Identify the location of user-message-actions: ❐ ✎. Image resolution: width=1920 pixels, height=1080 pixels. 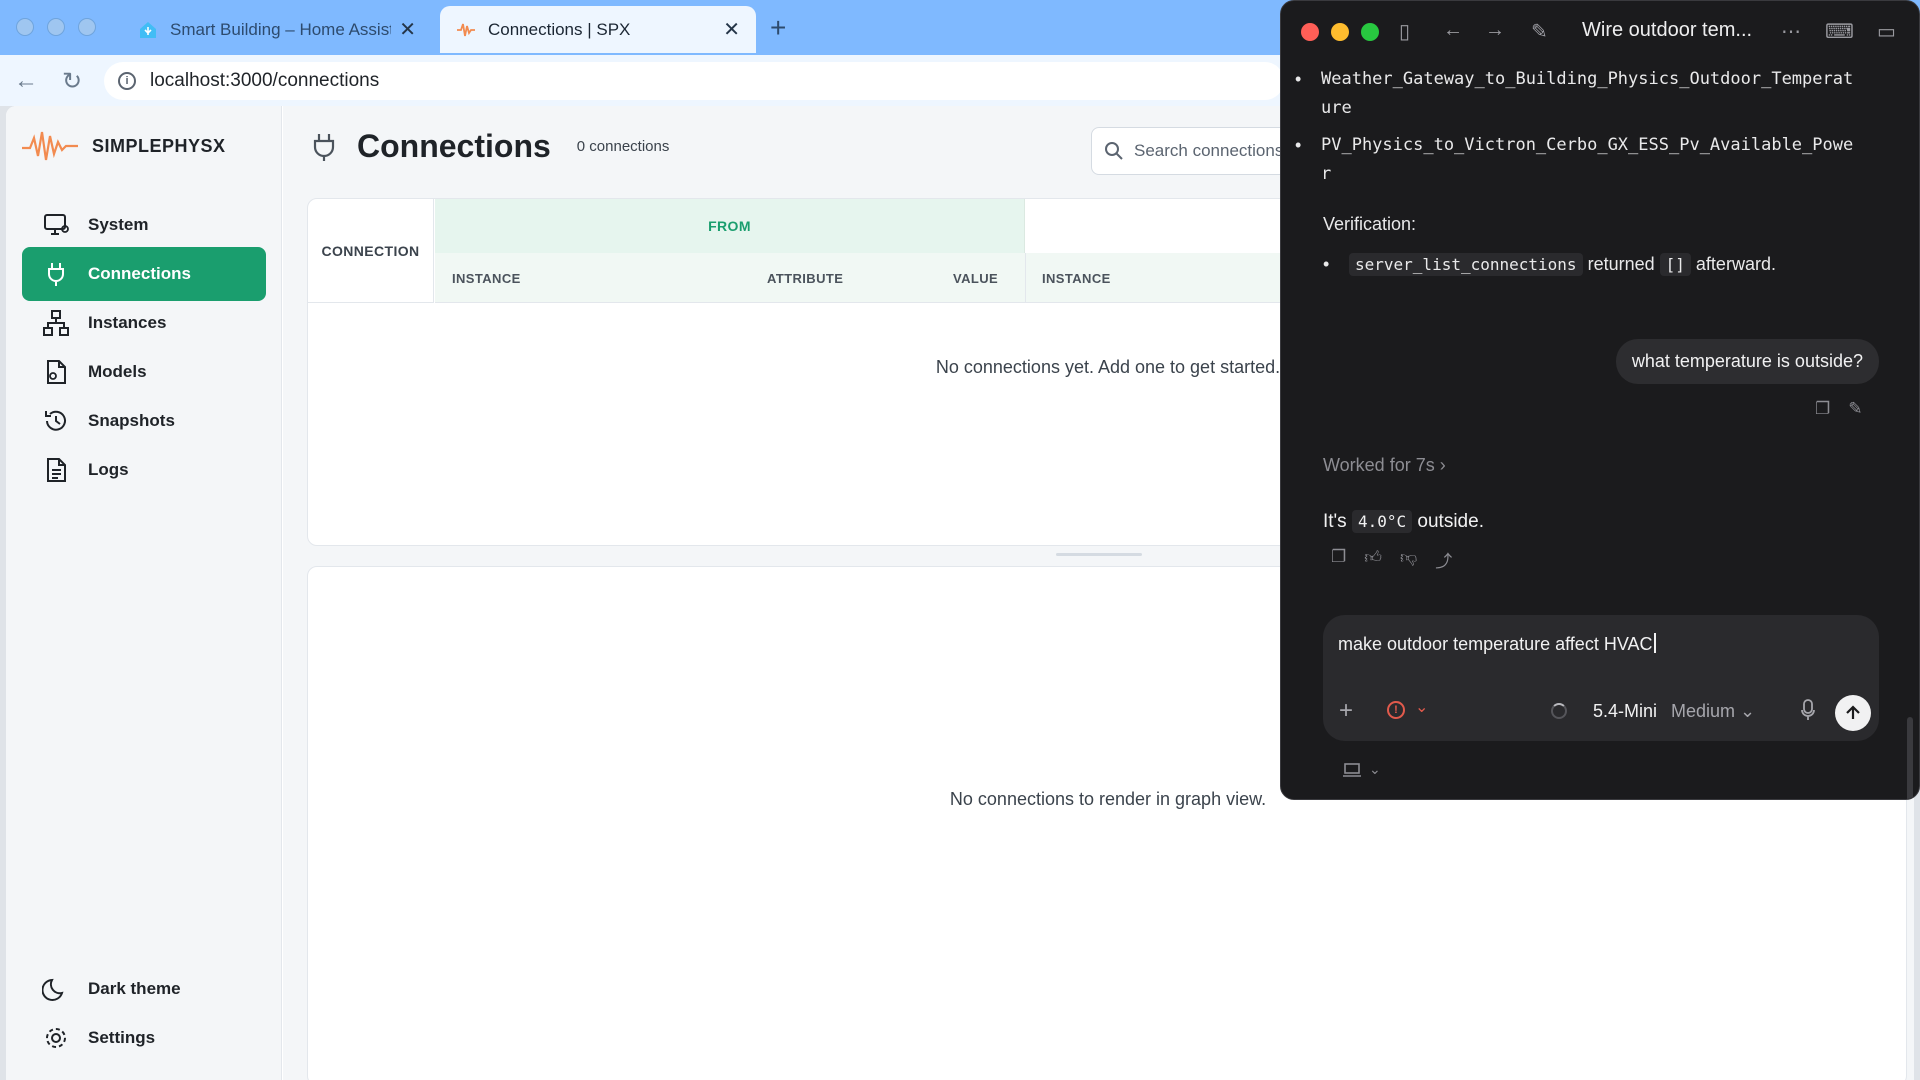
(1839, 409).